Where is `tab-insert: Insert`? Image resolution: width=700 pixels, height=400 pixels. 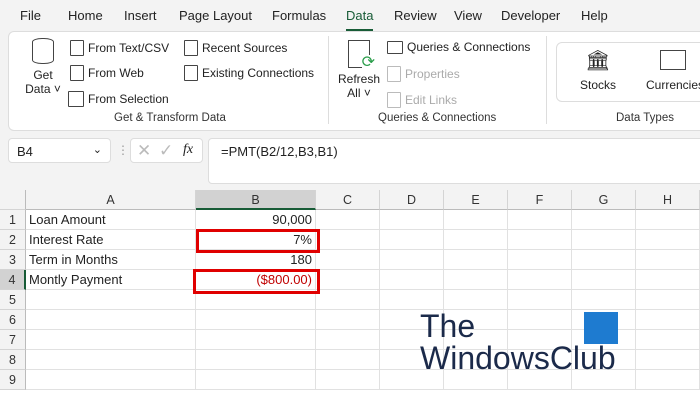
tab-insert: Insert is located at coordinates (140, 15).